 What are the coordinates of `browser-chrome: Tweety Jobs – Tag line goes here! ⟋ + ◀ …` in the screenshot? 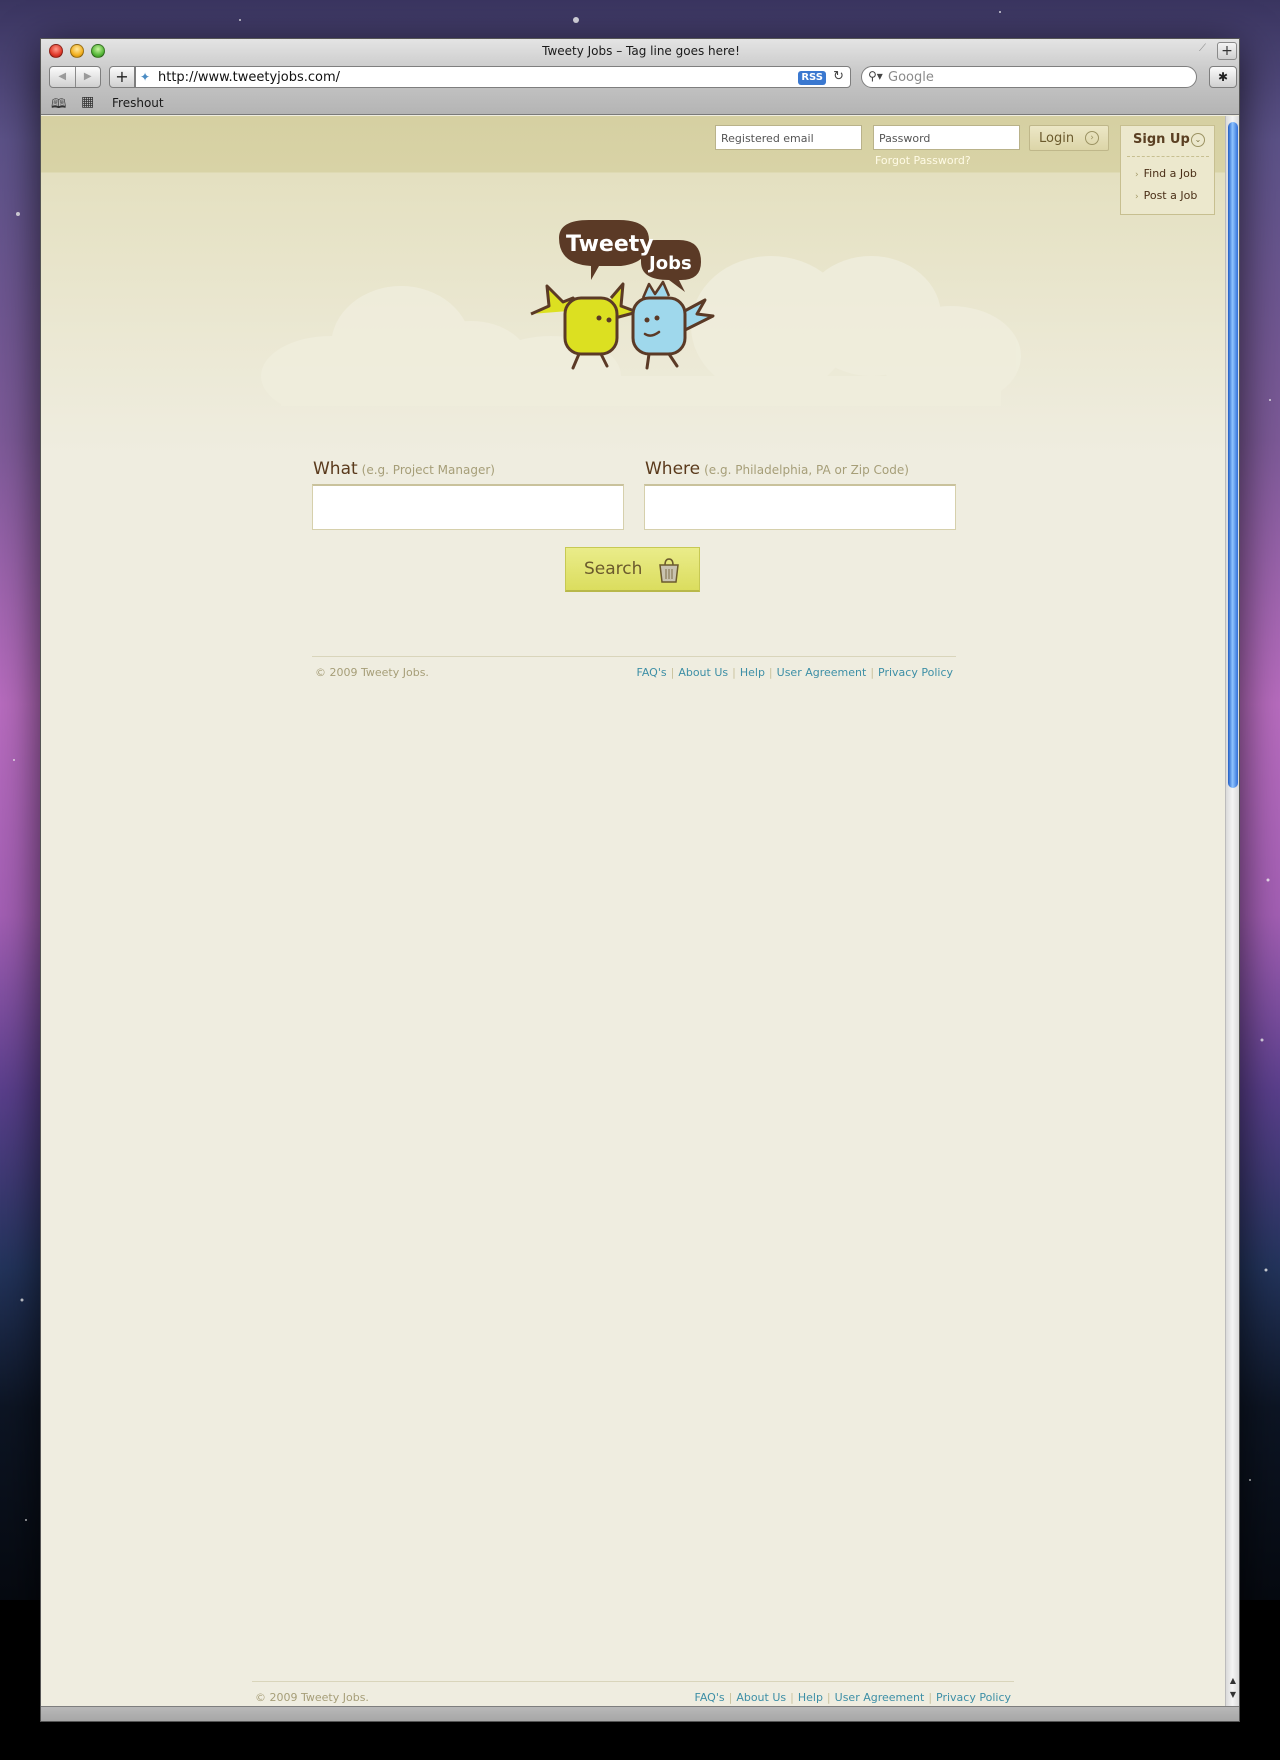 It's located at (640, 78).